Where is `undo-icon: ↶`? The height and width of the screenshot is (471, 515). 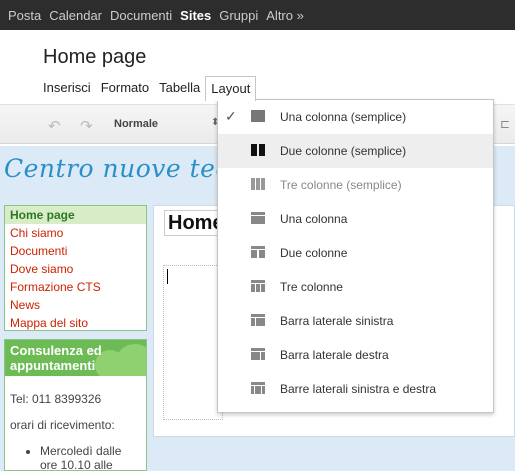 undo-icon: ↶ is located at coordinates (54, 126).